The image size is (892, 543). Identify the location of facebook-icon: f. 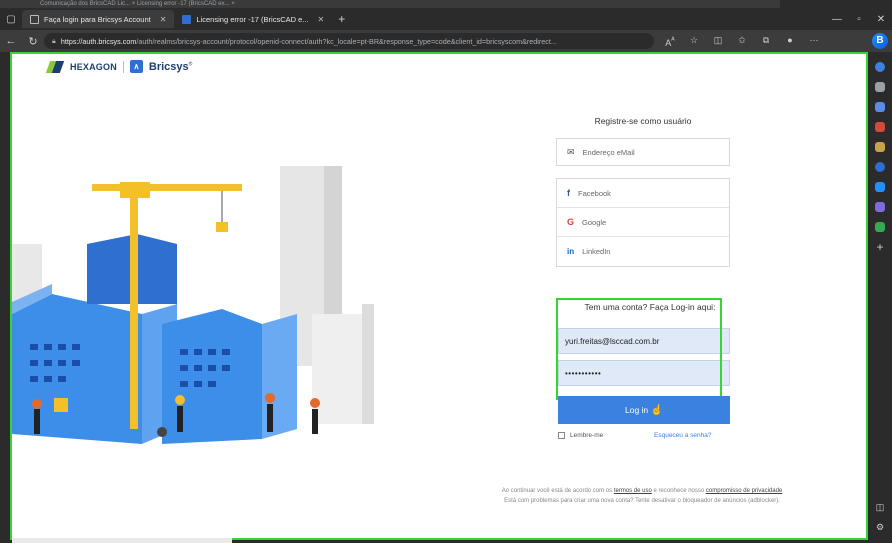
(568, 193).